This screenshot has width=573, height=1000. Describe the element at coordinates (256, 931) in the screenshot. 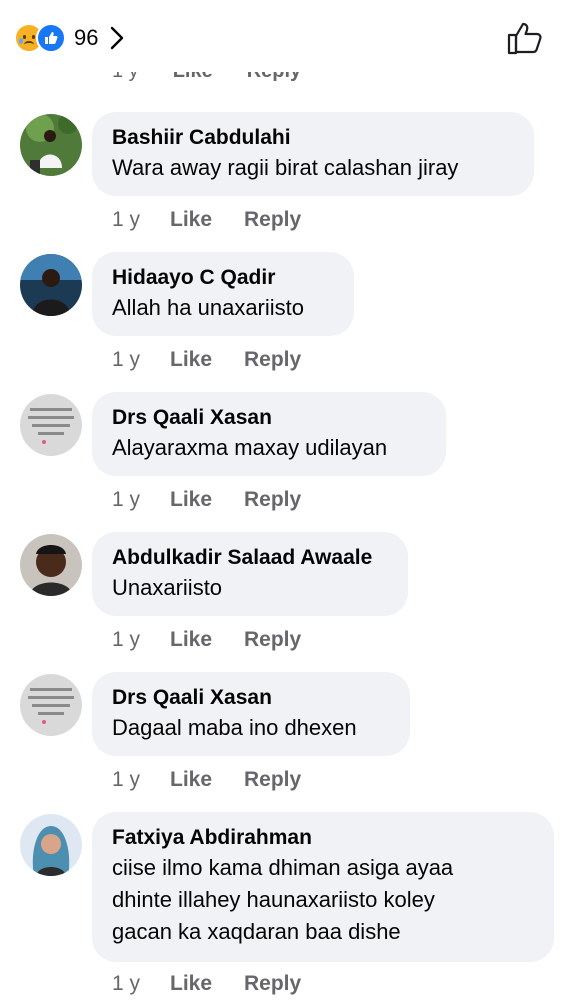

I see `comment-text-line: gacan ka xaqdaran baa dishe` at that location.